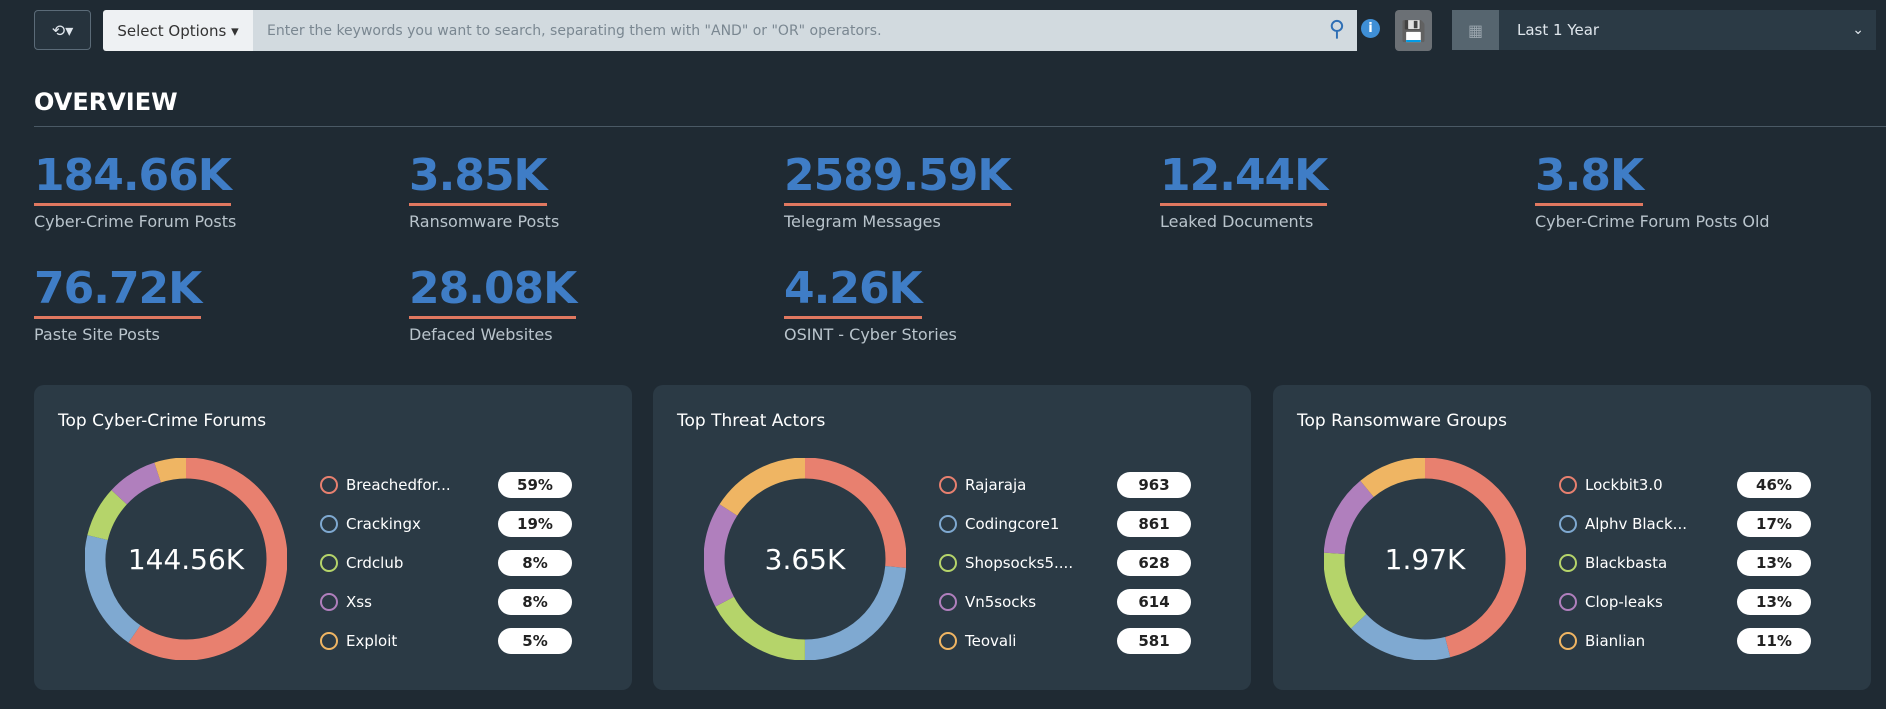 Image resolution: width=1886 pixels, height=709 pixels. I want to click on legend-label: Codingcore1, so click(1012, 524).